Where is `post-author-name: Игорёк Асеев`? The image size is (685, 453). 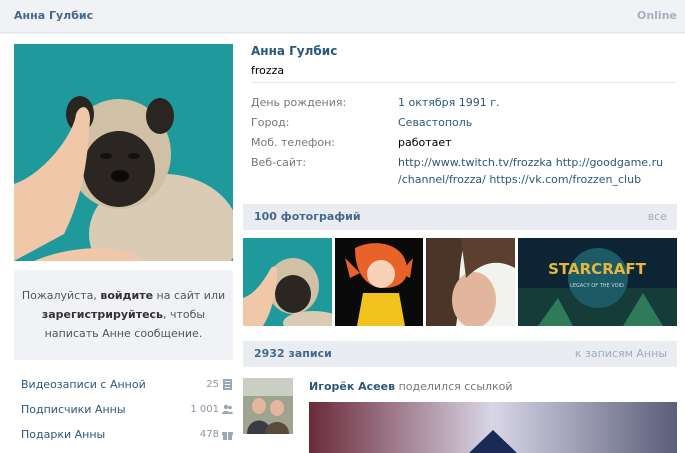
post-author-name: Игорёк Асеев is located at coordinates (352, 386).